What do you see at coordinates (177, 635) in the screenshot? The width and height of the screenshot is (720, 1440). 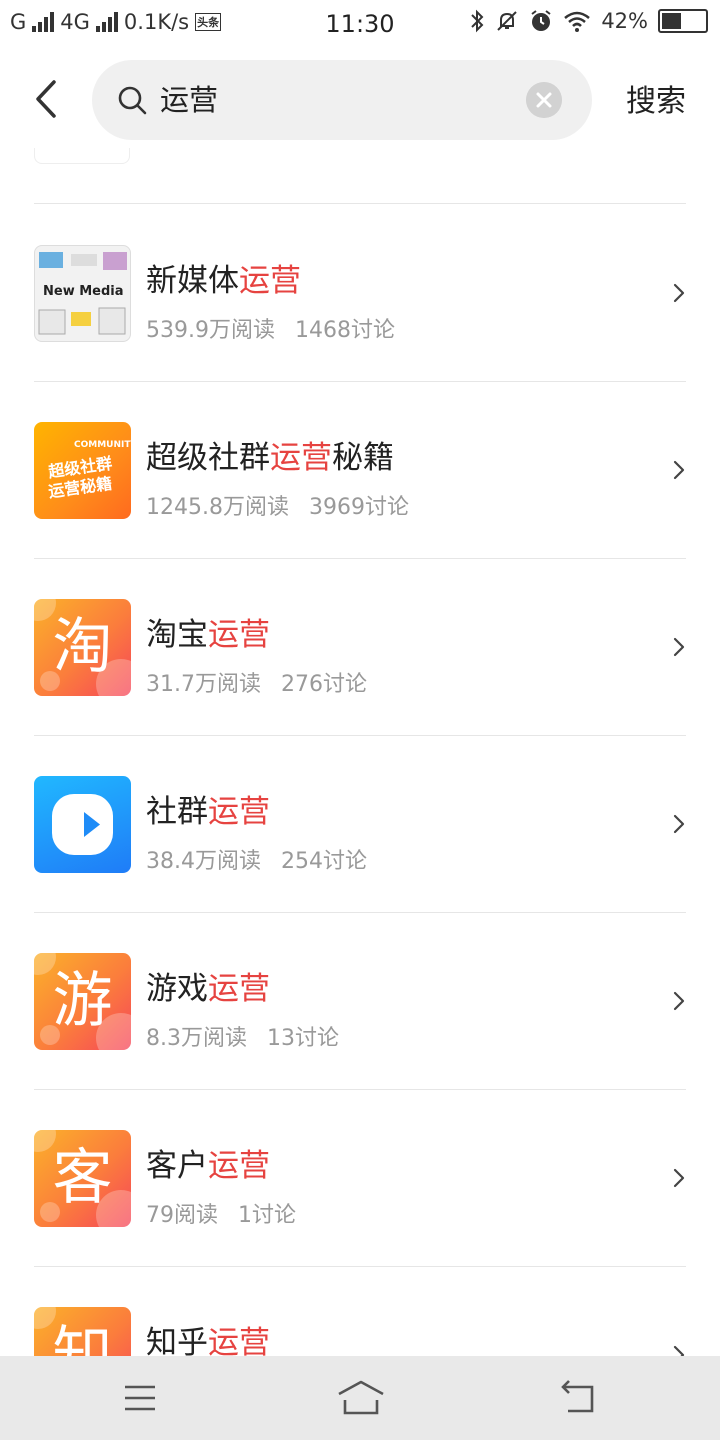 I see `title-prefix: 淘宝` at bounding box center [177, 635].